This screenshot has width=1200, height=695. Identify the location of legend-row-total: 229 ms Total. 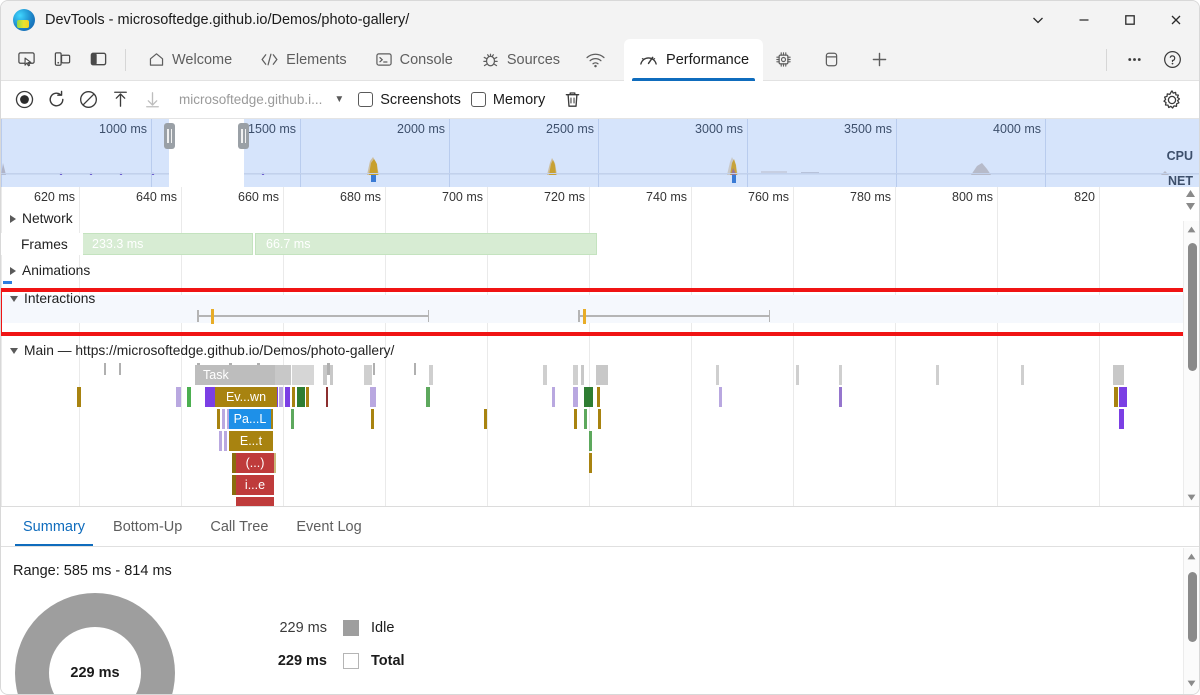
(329, 660).